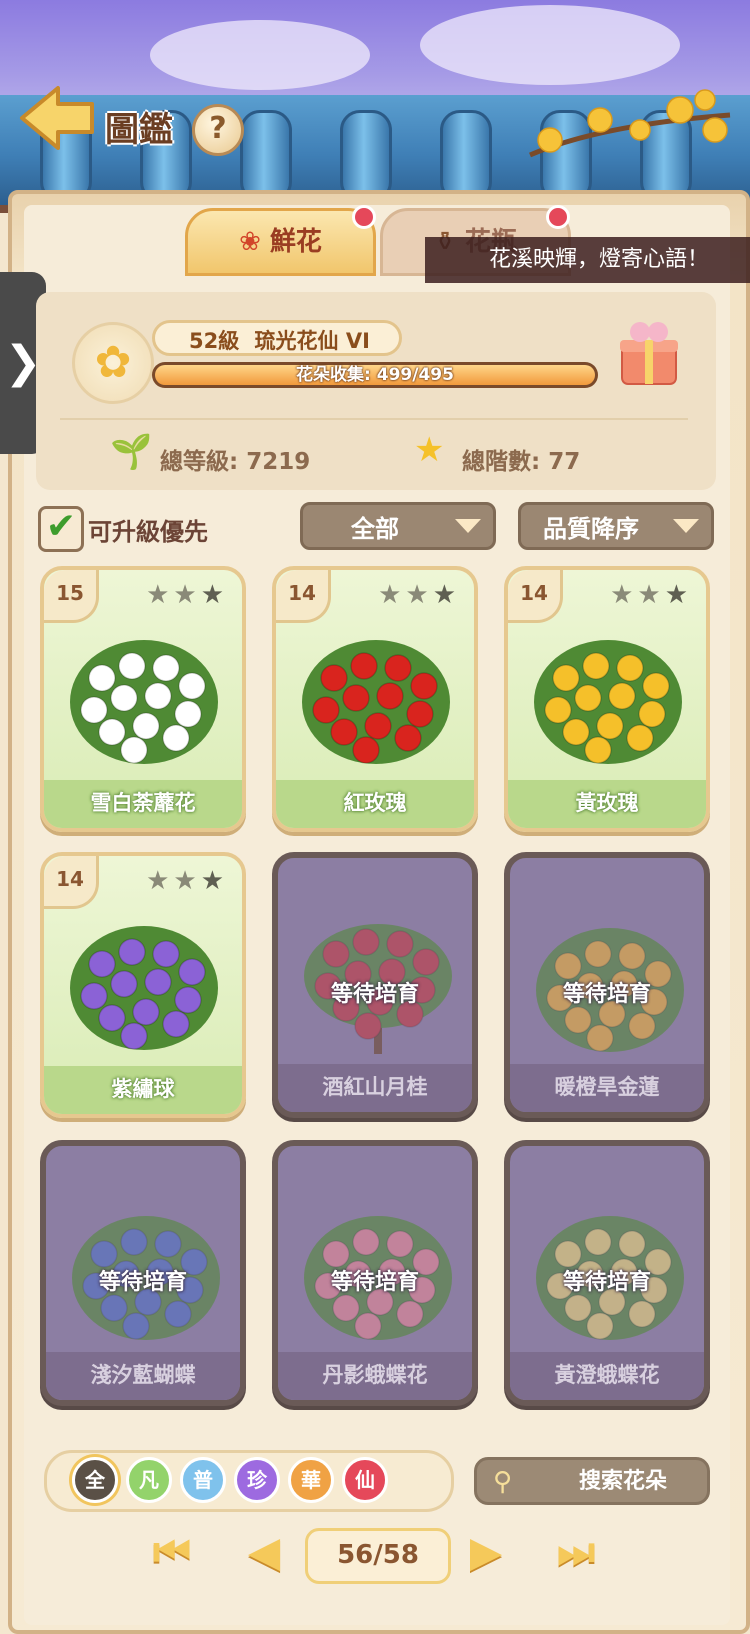  What do you see at coordinates (311, 1480) in the screenshot?
I see `rarity-filter-chip: 華` at bounding box center [311, 1480].